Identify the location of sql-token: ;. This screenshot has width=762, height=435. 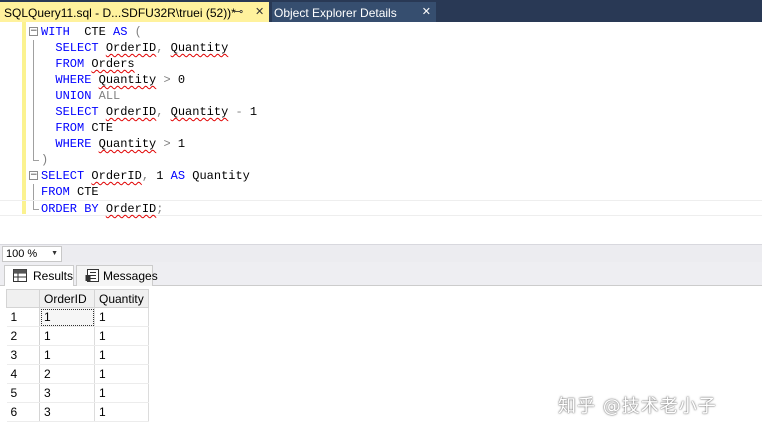
(160, 209).